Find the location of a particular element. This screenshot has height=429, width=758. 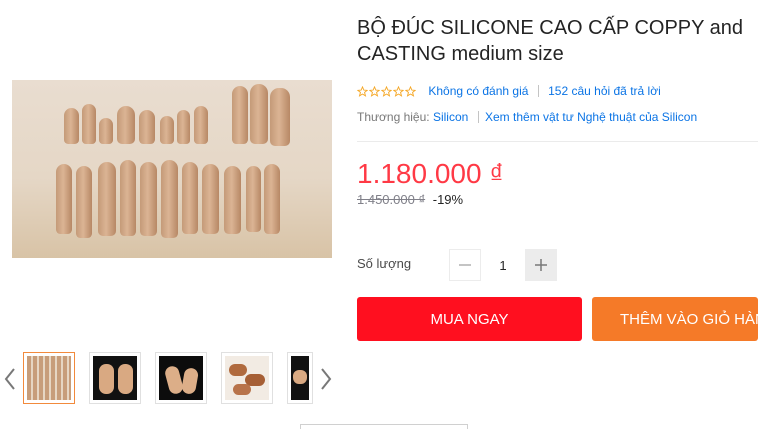

hand-partial-thumbnail is located at coordinates (300, 378).